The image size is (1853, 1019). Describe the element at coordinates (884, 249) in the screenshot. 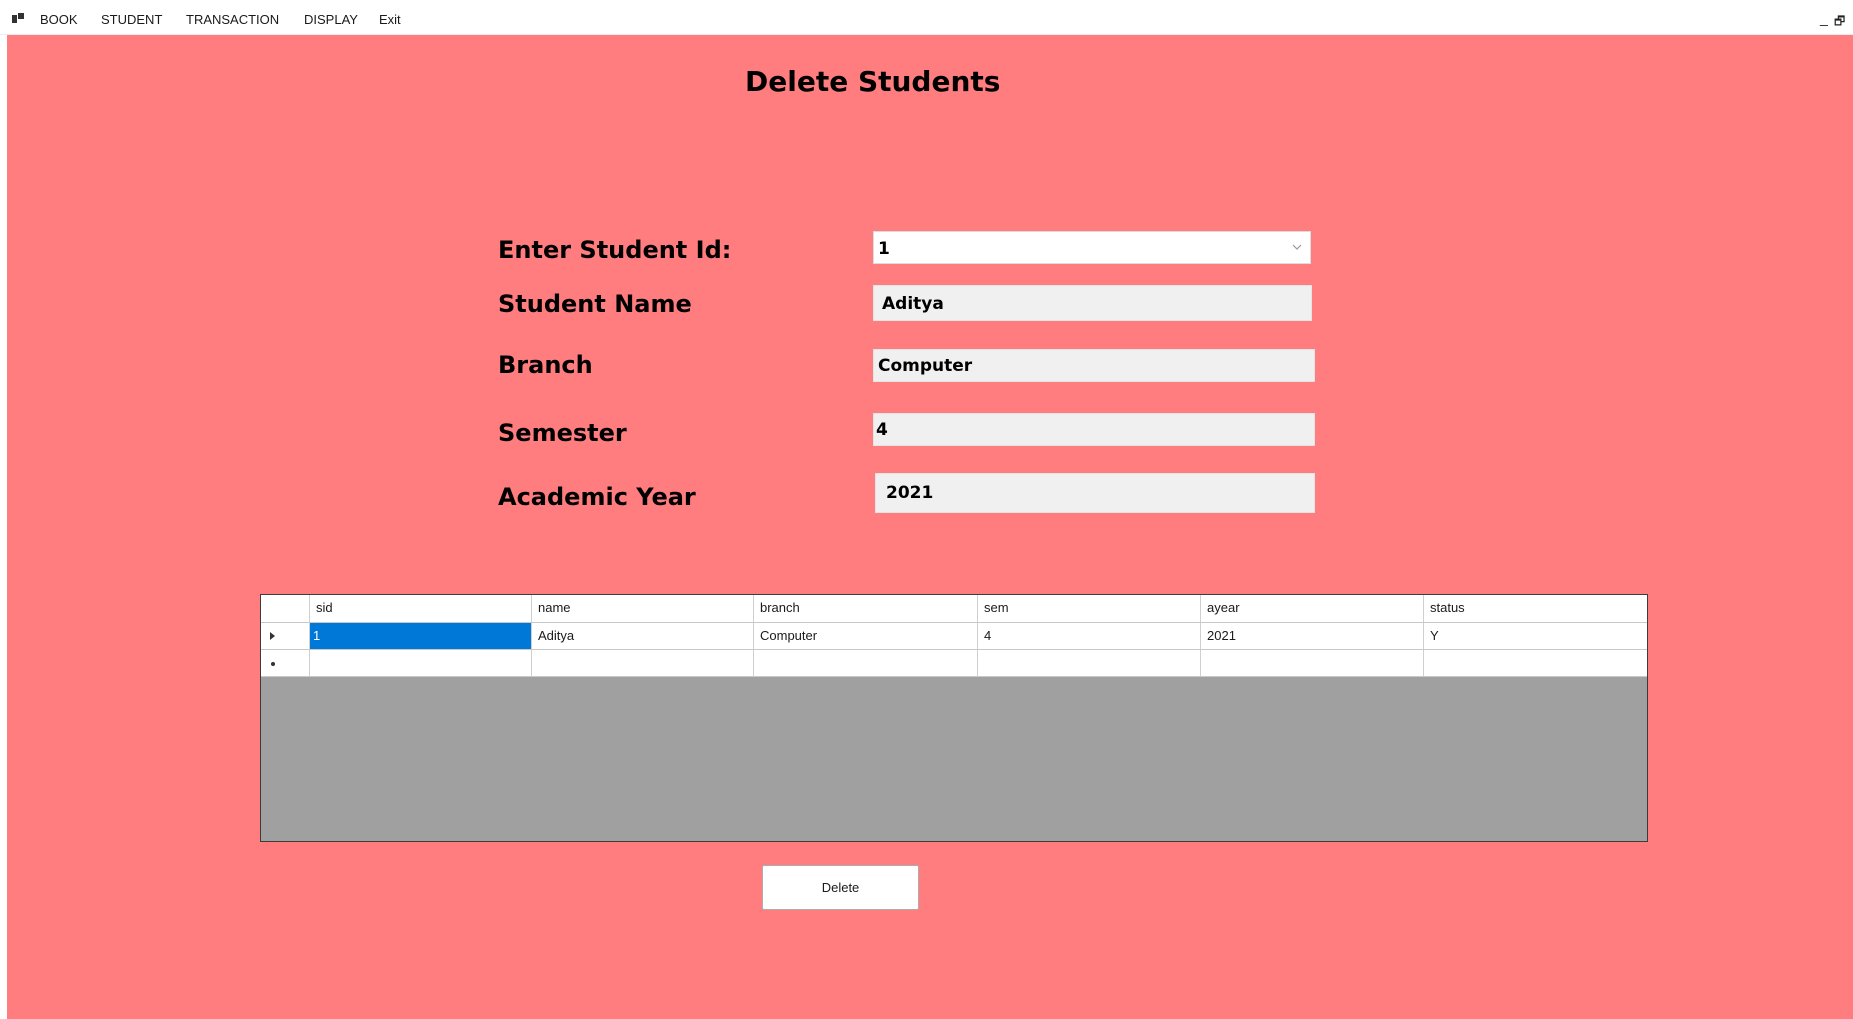

I see `student-id-value: 1` at that location.